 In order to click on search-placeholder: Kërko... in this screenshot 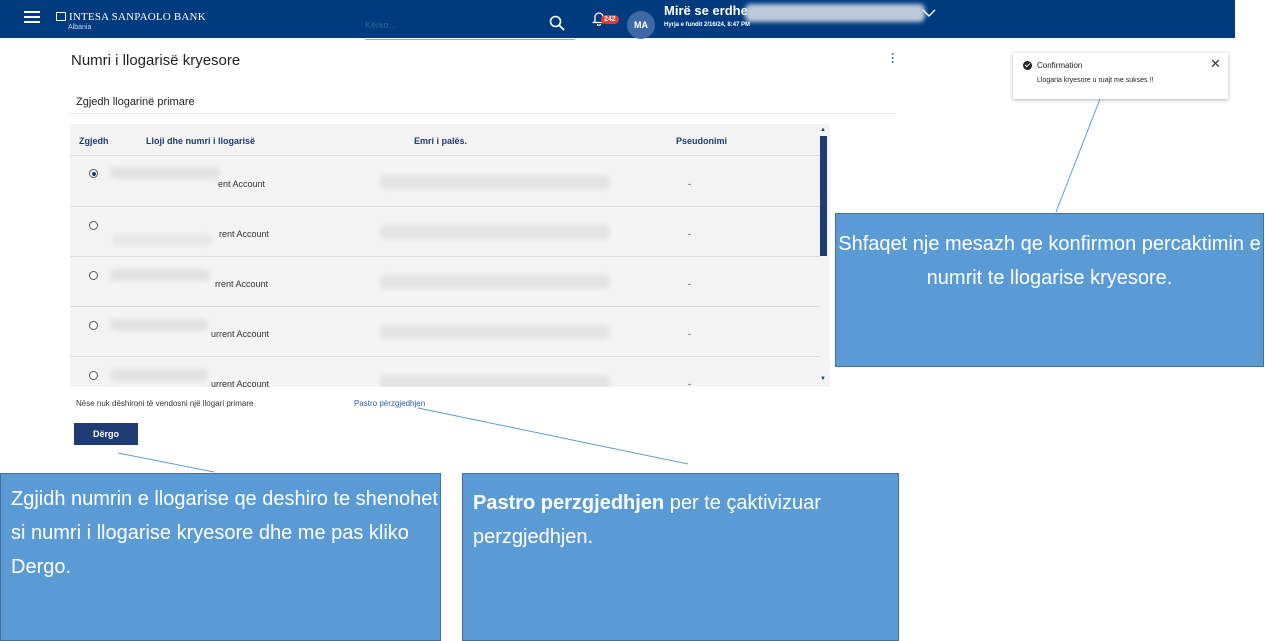, I will do `click(381, 25)`.